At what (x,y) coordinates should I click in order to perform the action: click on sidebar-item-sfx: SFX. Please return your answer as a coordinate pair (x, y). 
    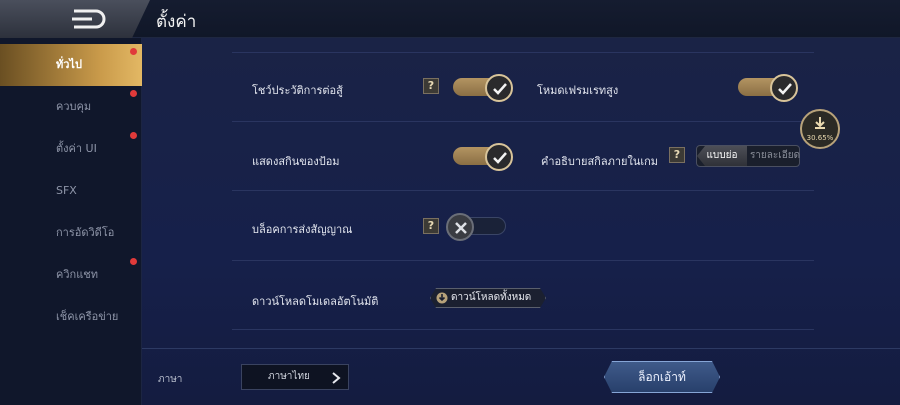
    Looking at the image, I should click on (71, 191).